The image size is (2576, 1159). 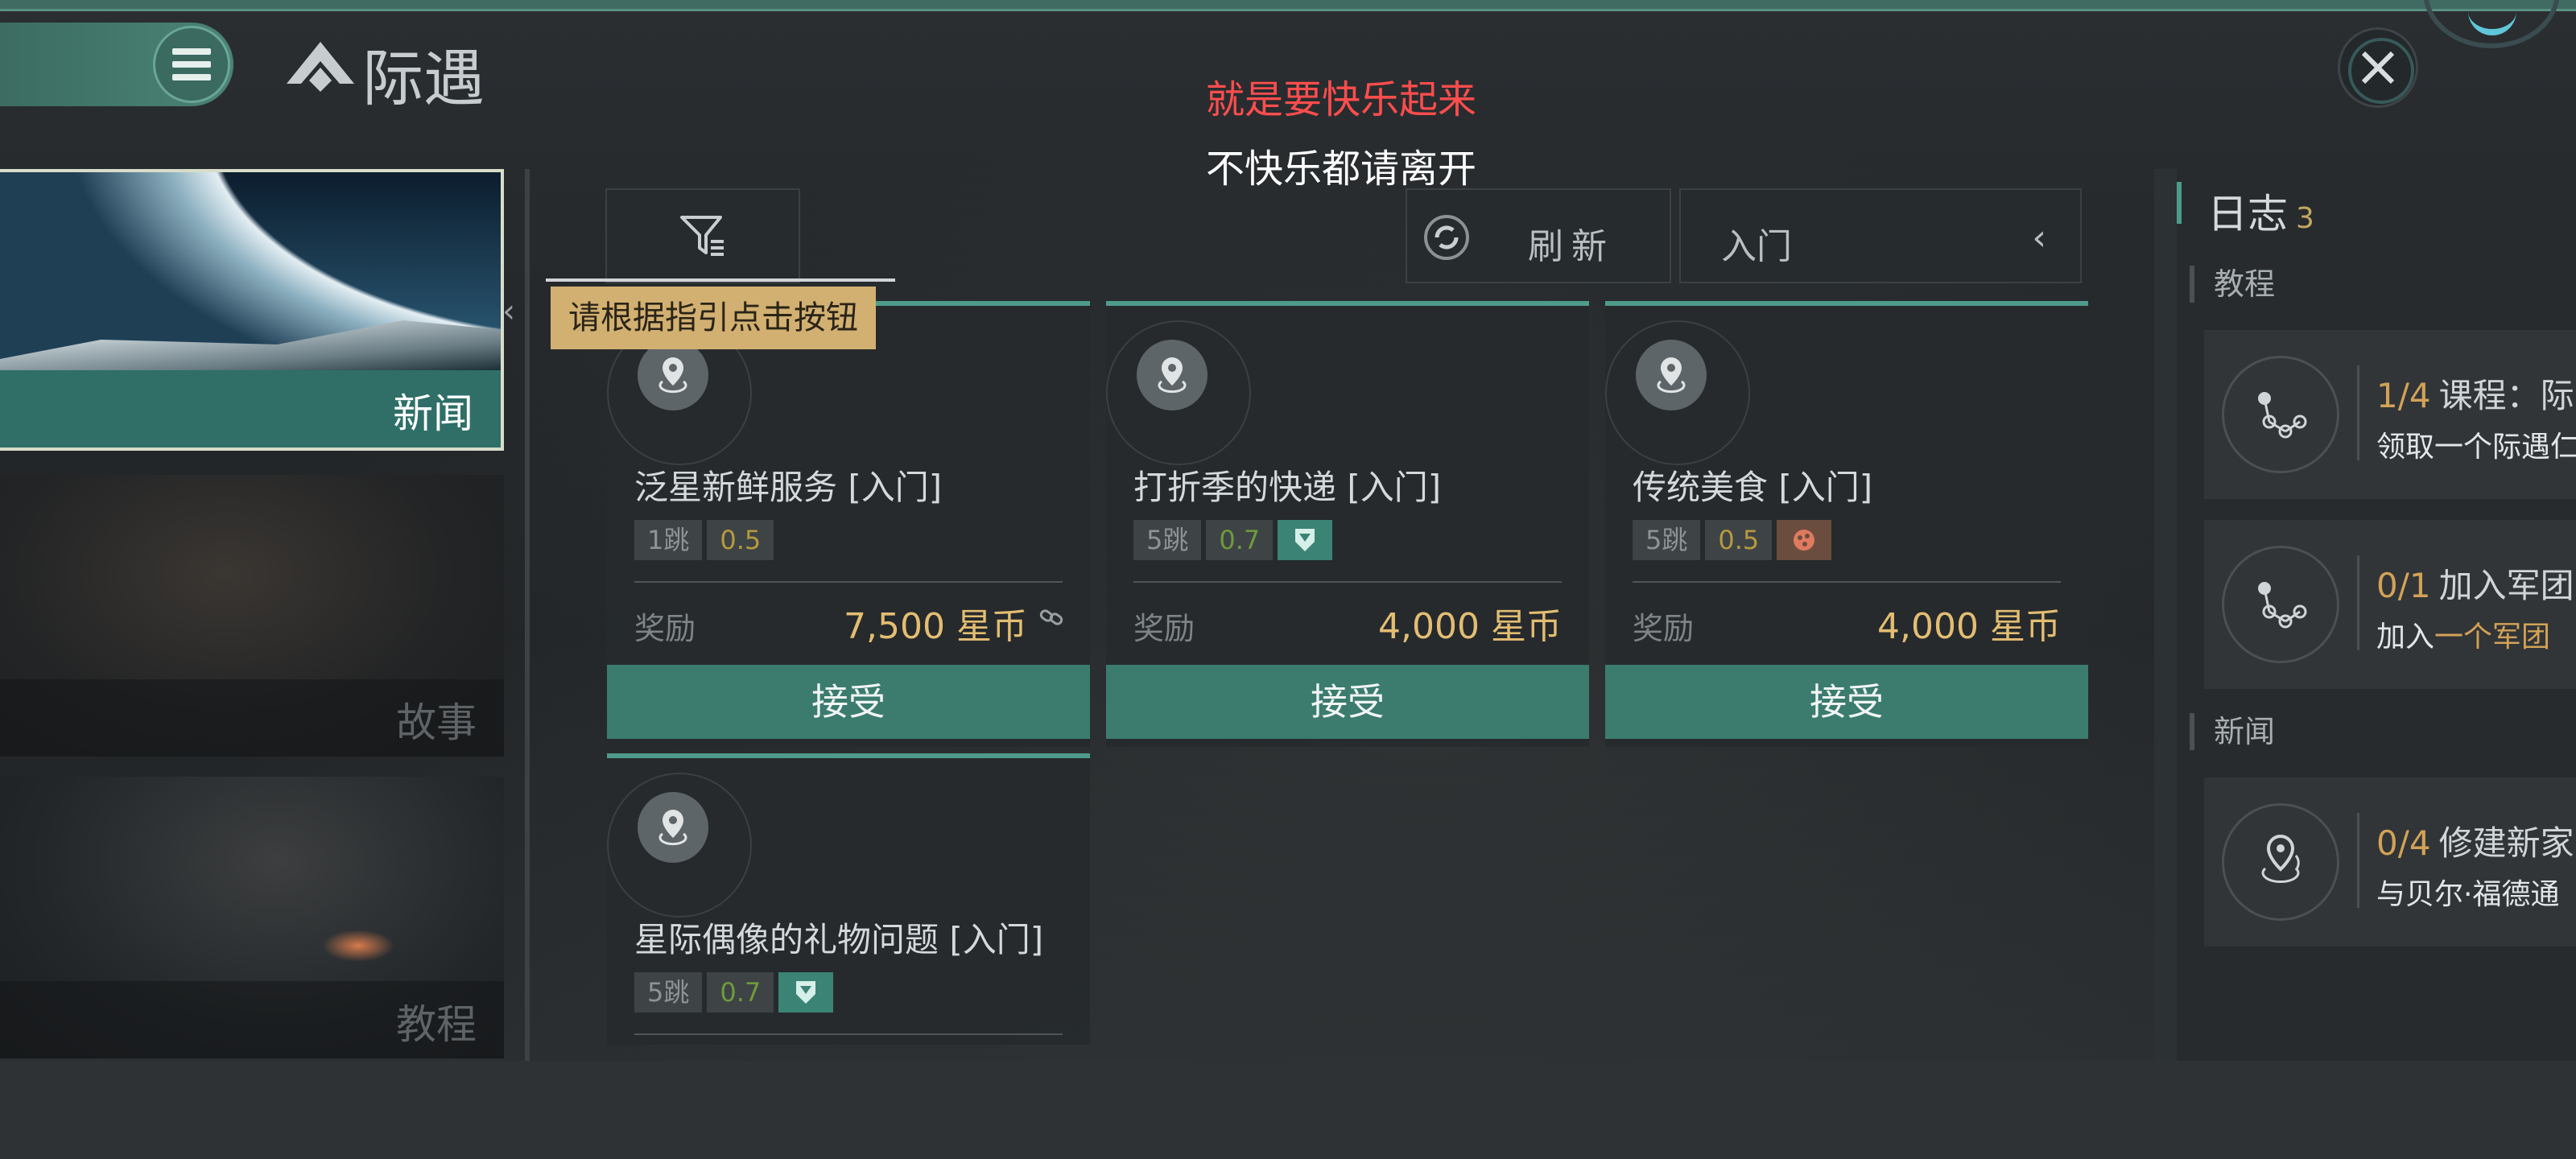 What do you see at coordinates (1288, 5) in the screenshot?
I see `top-strip` at bounding box center [1288, 5].